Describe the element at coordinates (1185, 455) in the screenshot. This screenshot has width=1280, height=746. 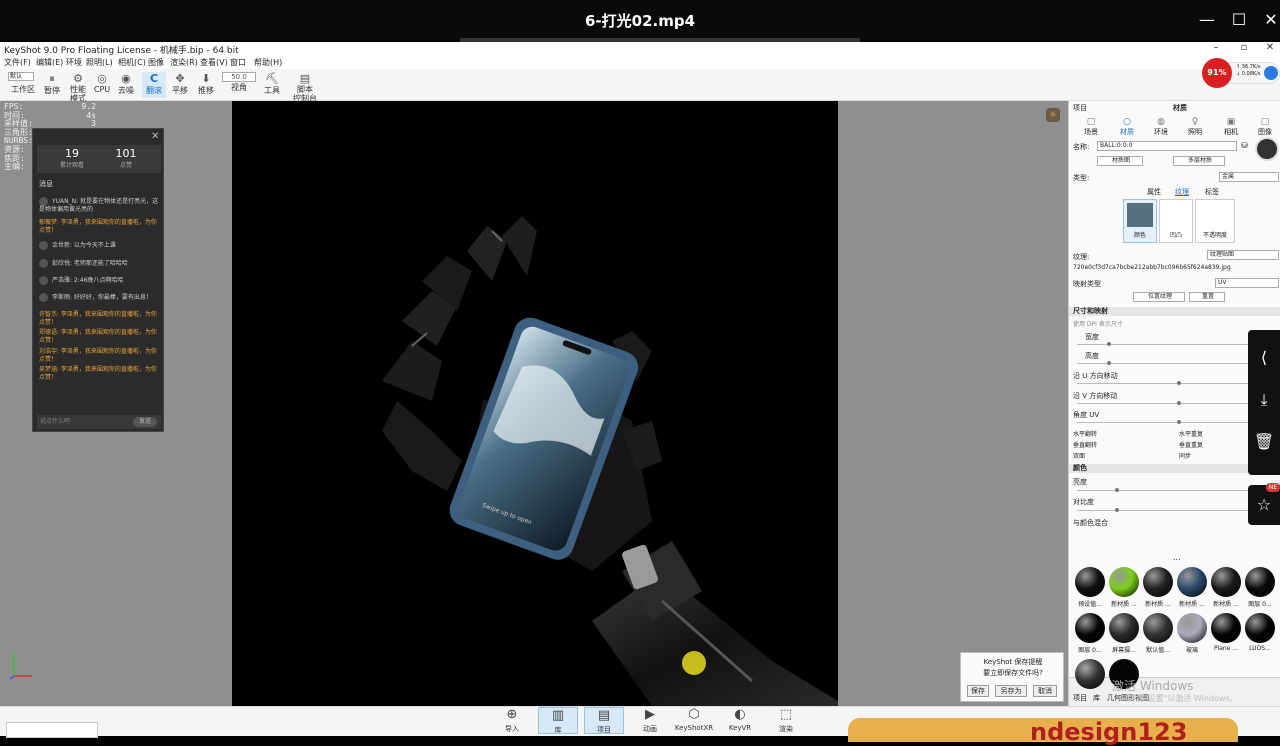
I see `sync-option: 同步` at that location.